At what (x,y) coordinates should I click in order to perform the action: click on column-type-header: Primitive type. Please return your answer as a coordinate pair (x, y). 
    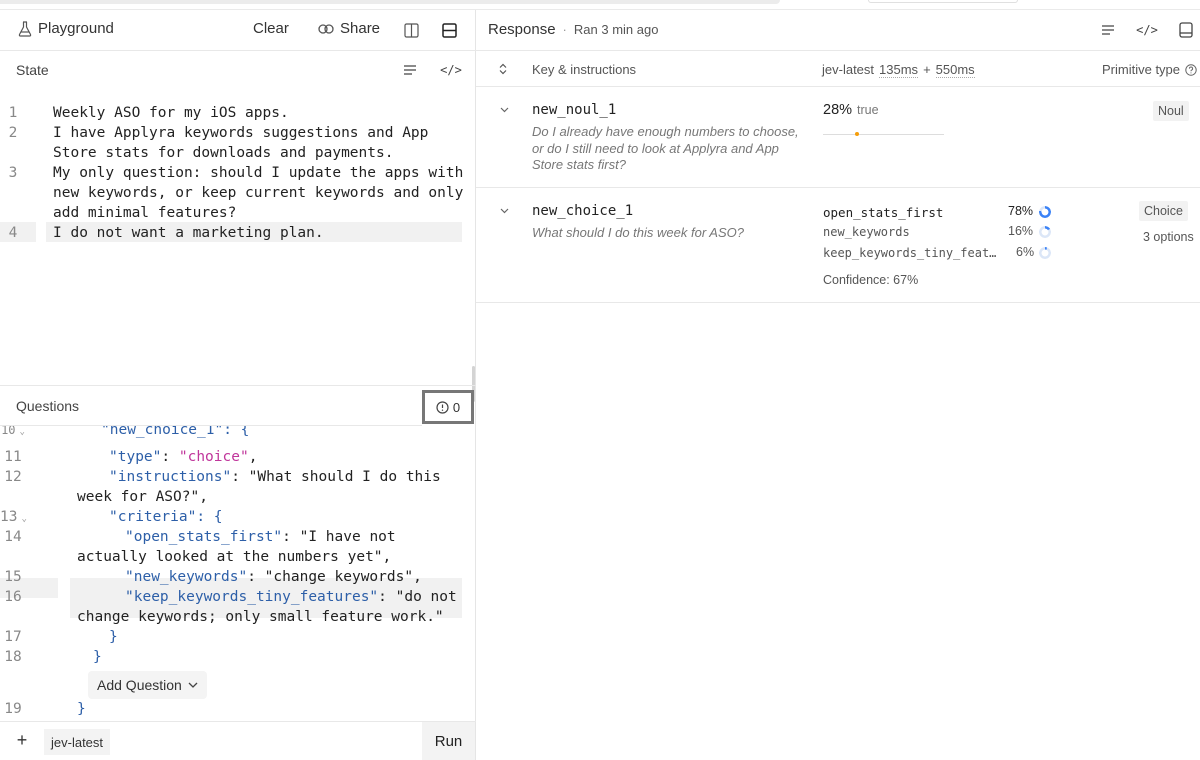
    Looking at the image, I should click on (1149, 69).